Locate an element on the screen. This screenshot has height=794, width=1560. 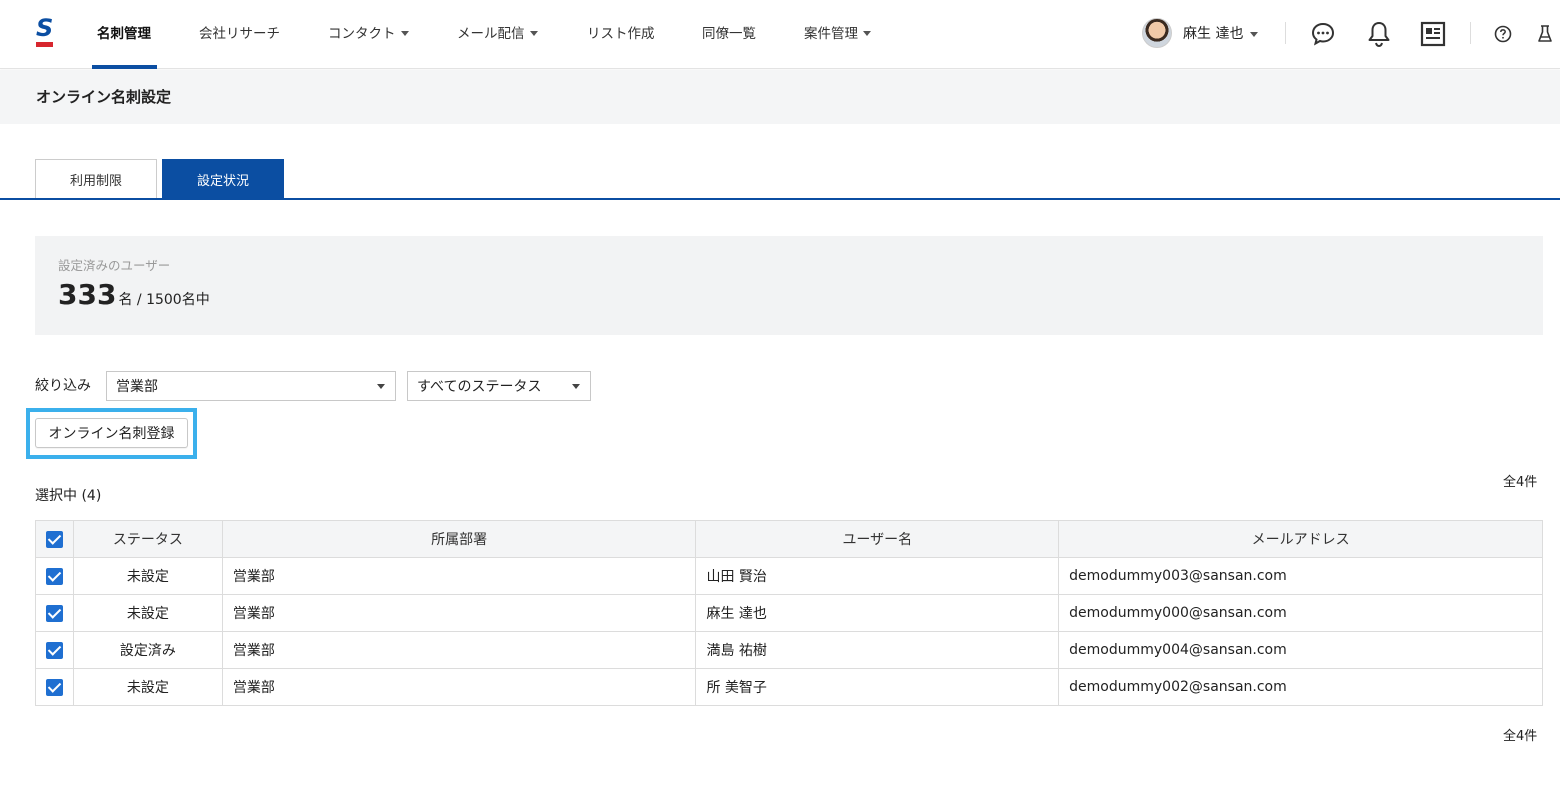
status-select: すべてのステータス is located at coordinates (499, 386).